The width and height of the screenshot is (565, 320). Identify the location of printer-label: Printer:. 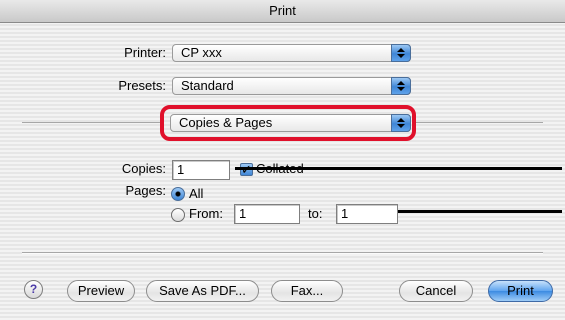
(145, 52).